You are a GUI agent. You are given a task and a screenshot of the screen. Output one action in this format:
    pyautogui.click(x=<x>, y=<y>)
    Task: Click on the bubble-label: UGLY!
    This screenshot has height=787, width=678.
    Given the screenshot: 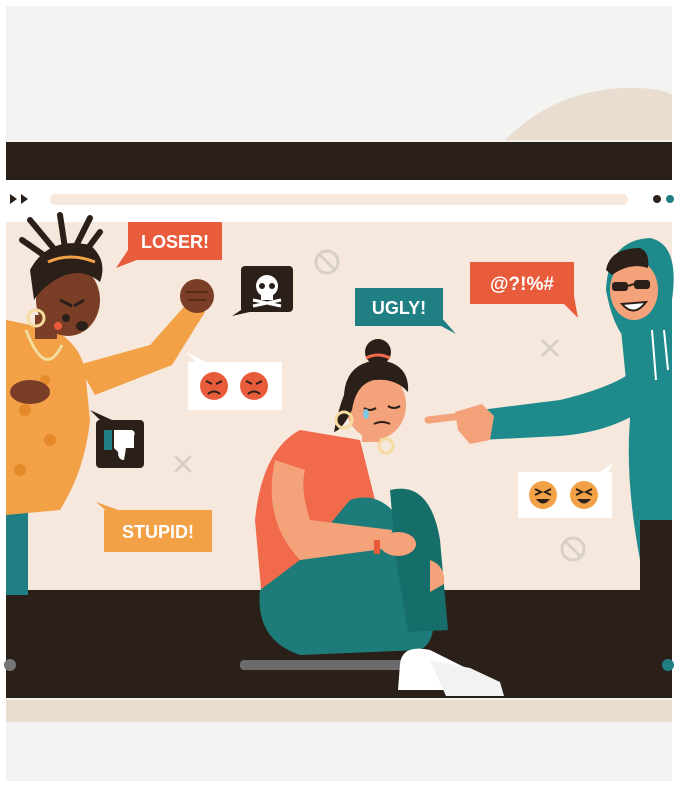 What is the action you would take?
    pyautogui.click(x=399, y=308)
    